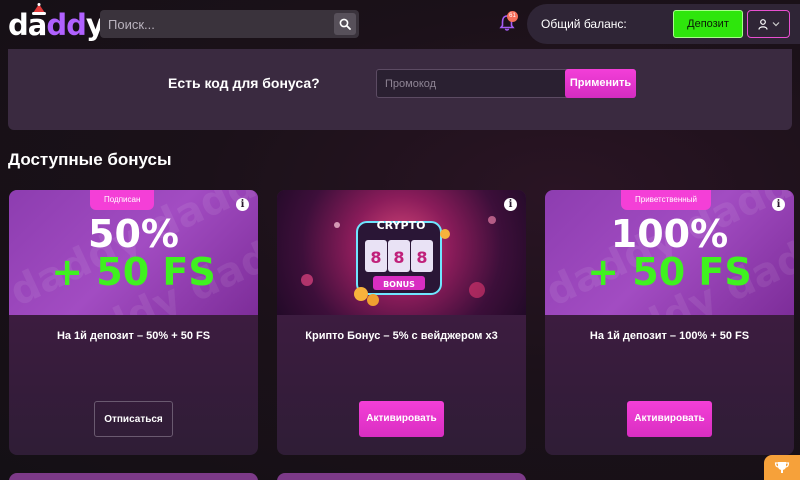 This screenshot has width=800, height=480. I want to click on apply-button: Применить, so click(600, 83).